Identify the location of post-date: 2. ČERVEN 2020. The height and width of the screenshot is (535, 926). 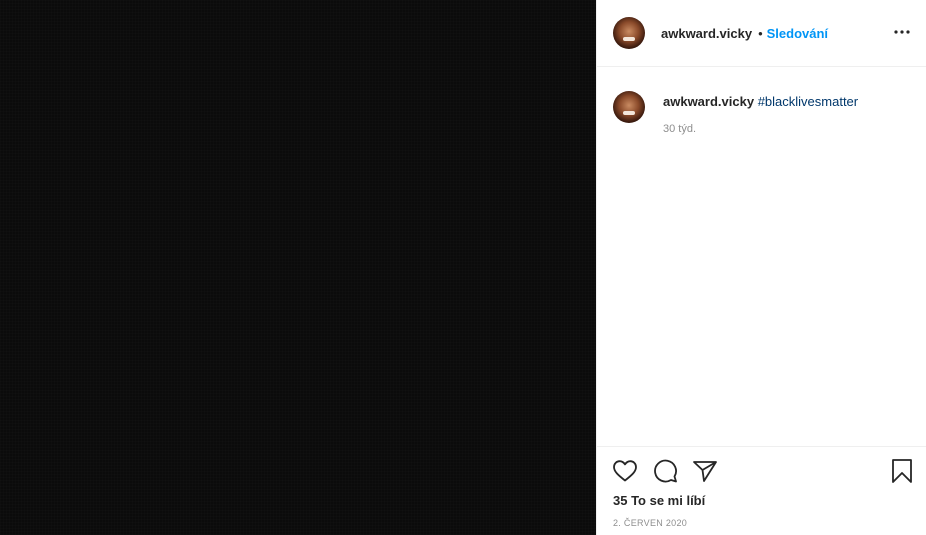
(761, 523).